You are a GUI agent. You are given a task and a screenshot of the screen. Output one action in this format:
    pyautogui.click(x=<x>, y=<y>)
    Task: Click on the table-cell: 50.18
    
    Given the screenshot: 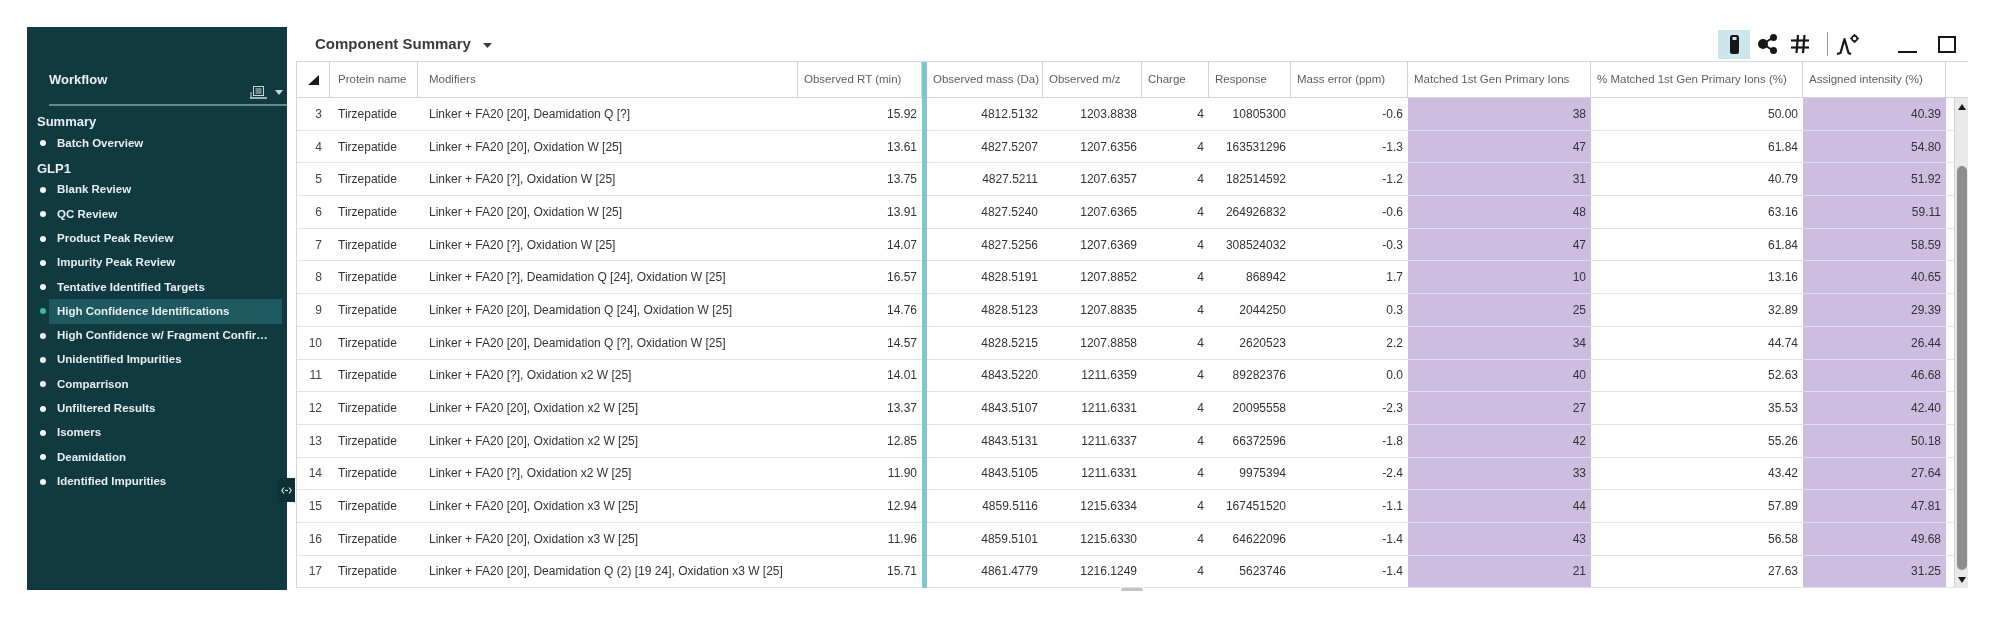 What is the action you would take?
    pyautogui.click(x=1874, y=441)
    